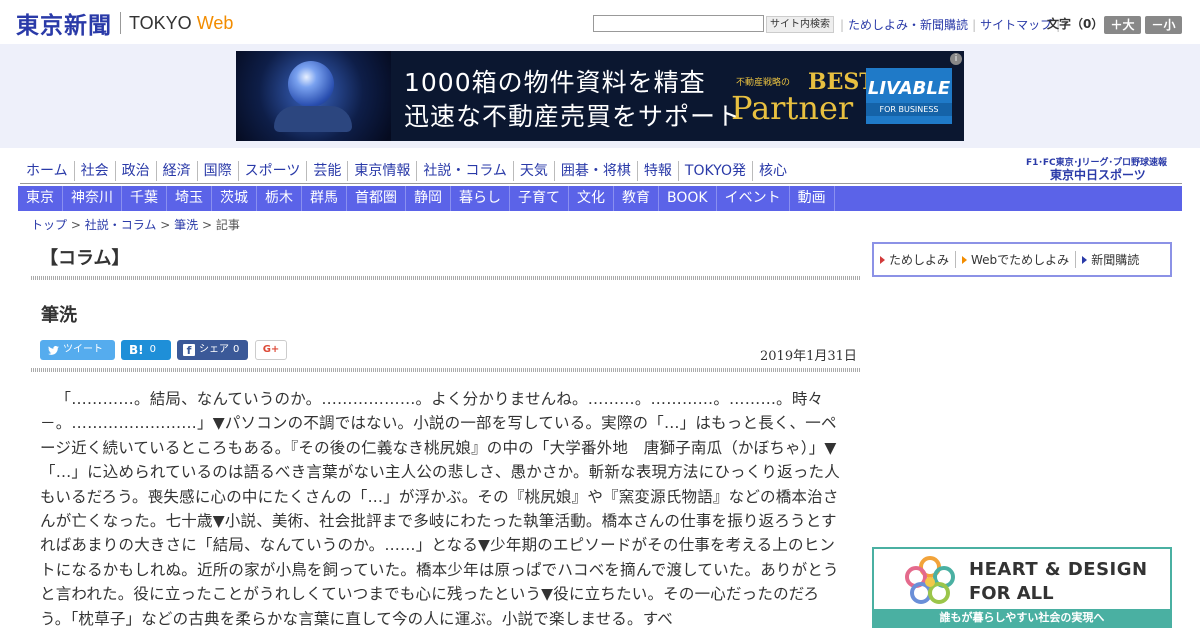 This screenshot has height=630, width=1200. I want to click on site-logo: 東京新聞 TOKYO Web, so click(125, 24).